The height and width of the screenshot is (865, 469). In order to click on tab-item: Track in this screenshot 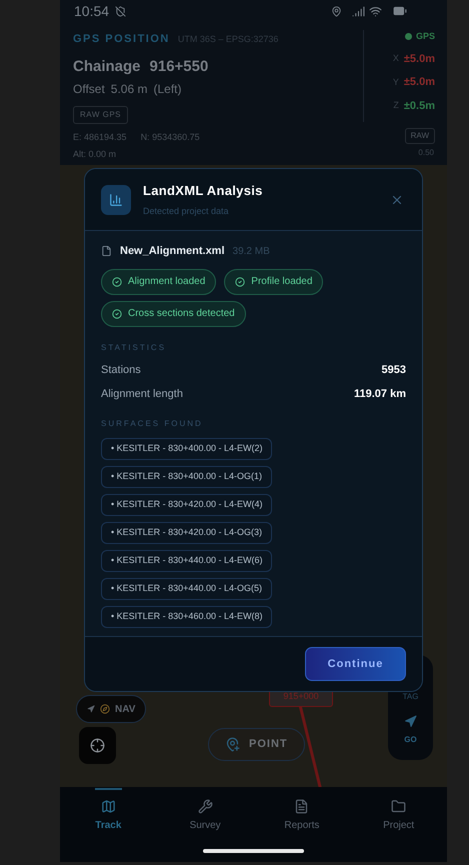, I will do `click(108, 813)`.